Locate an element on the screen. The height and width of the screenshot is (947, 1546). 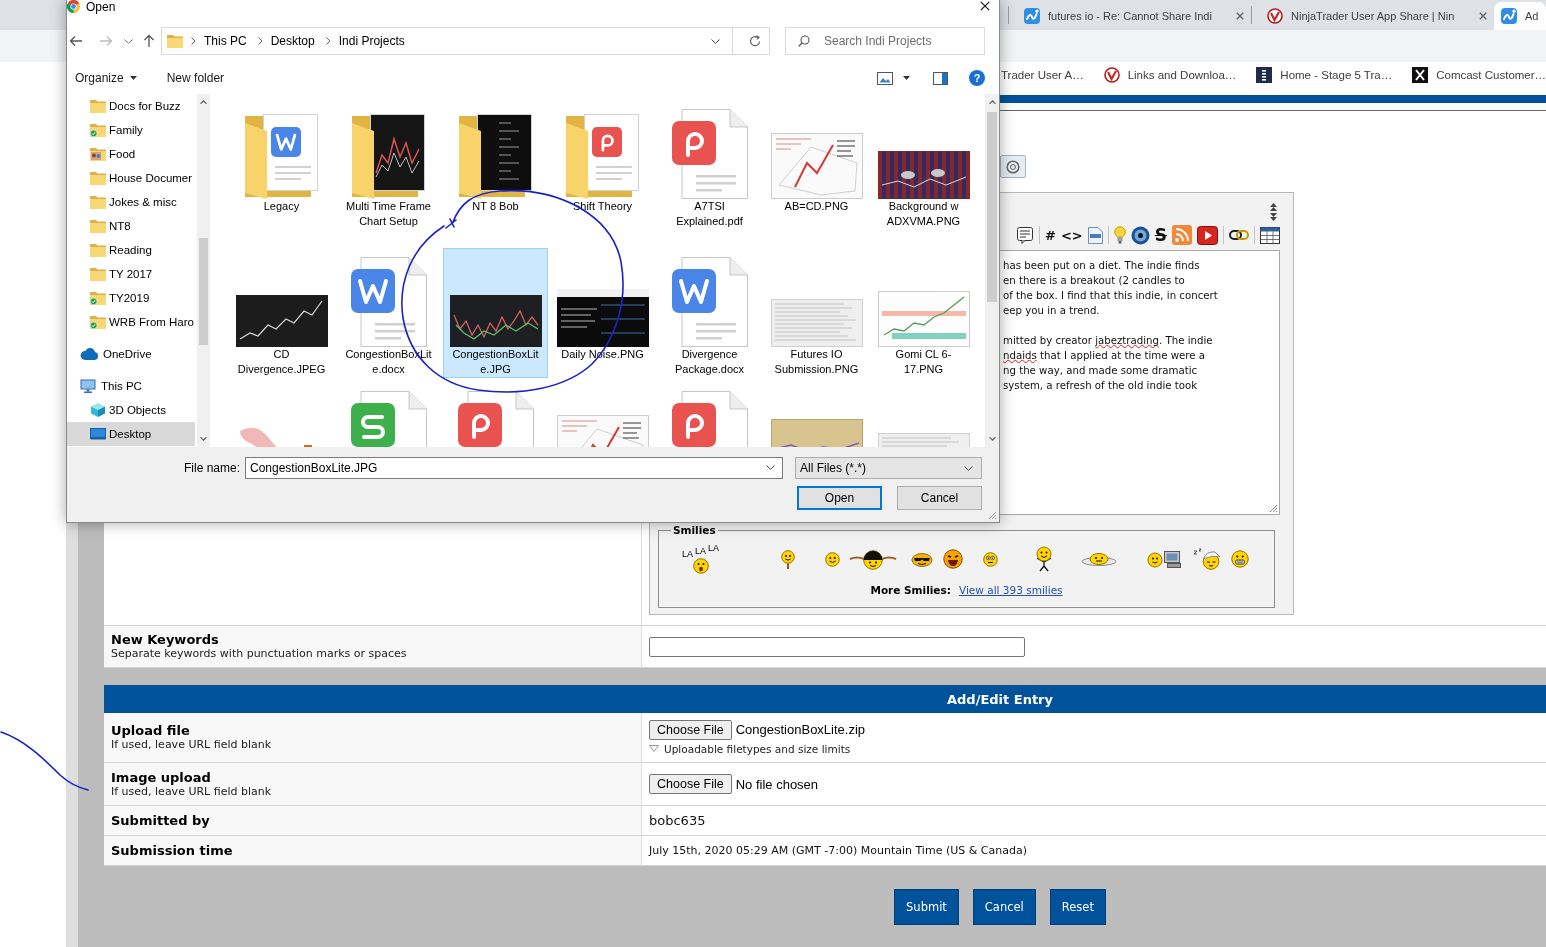
file-icon is located at coordinates (1095, 235).